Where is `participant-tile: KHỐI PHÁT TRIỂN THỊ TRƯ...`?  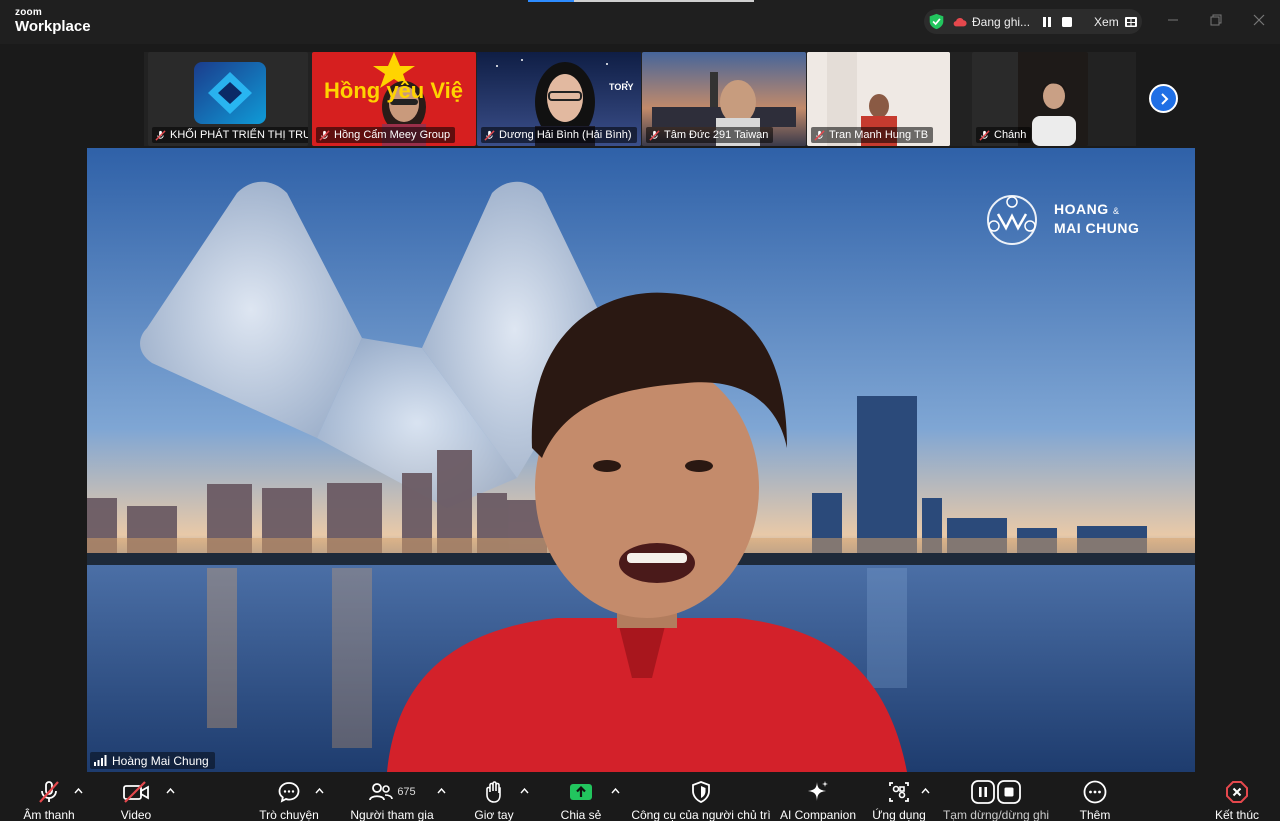
participant-tile: KHỐI PHÁT TRIỂN THỊ TRƯ... is located at coordinates (228, 99).